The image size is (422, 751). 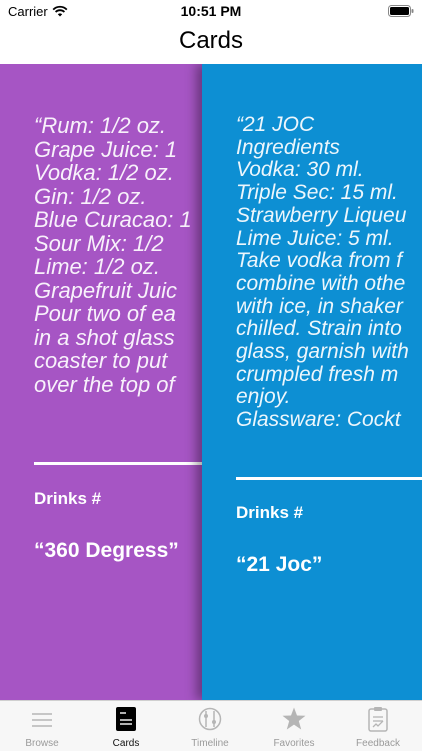 I want to click on tab-timeline: Timeline, so click(x=210, y=726).